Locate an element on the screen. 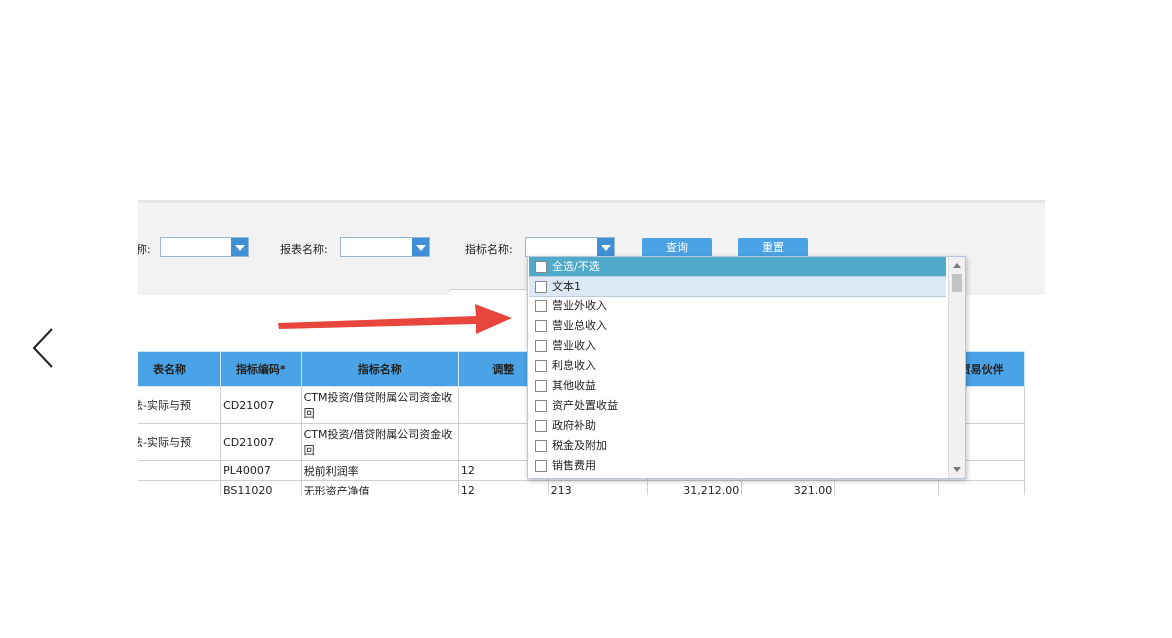  collapse-handle is located at coordinates (488, 292).